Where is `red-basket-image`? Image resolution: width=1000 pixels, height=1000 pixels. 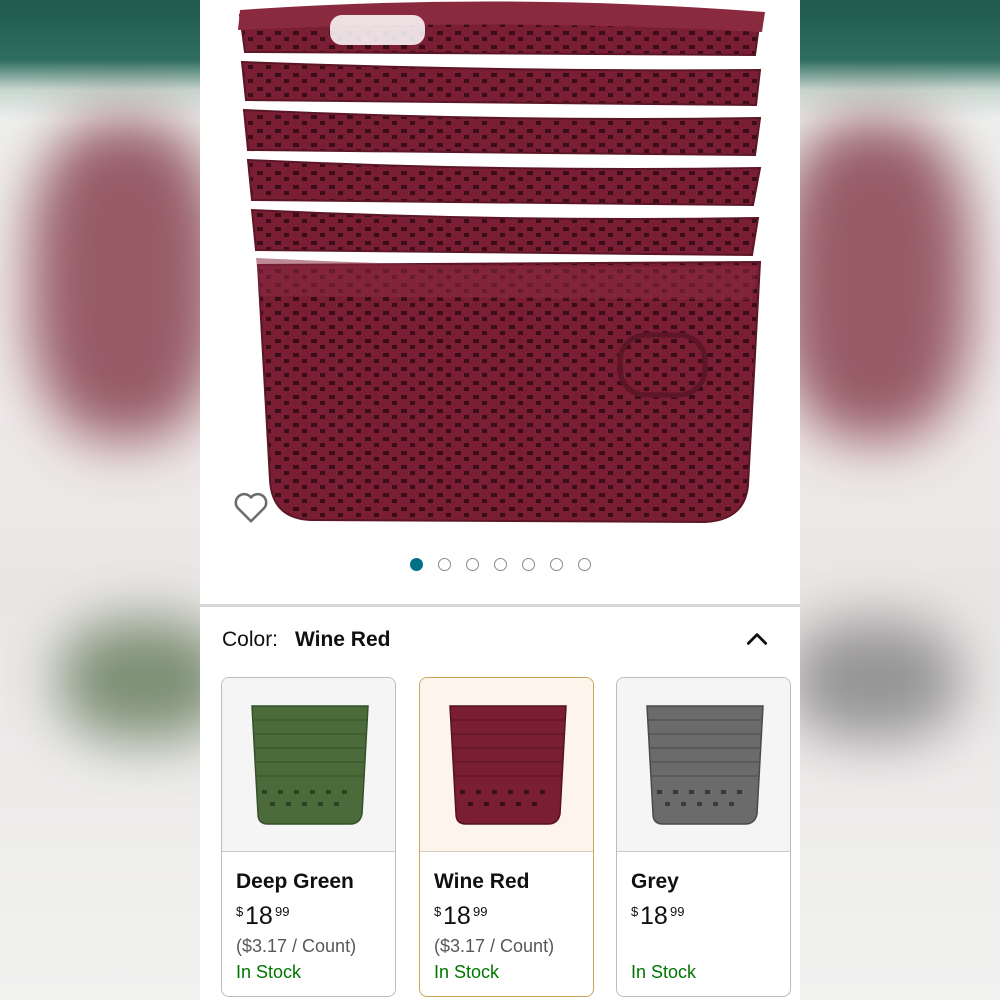 red-basket-image is located at coordinates (508, 765).